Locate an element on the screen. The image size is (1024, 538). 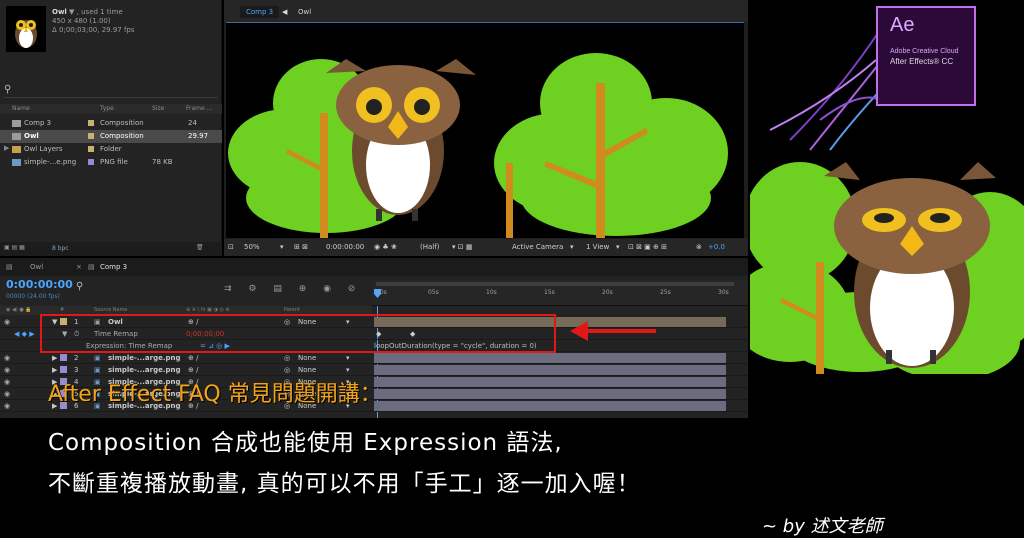
work-area-bar is located at coordinates (555, 284).